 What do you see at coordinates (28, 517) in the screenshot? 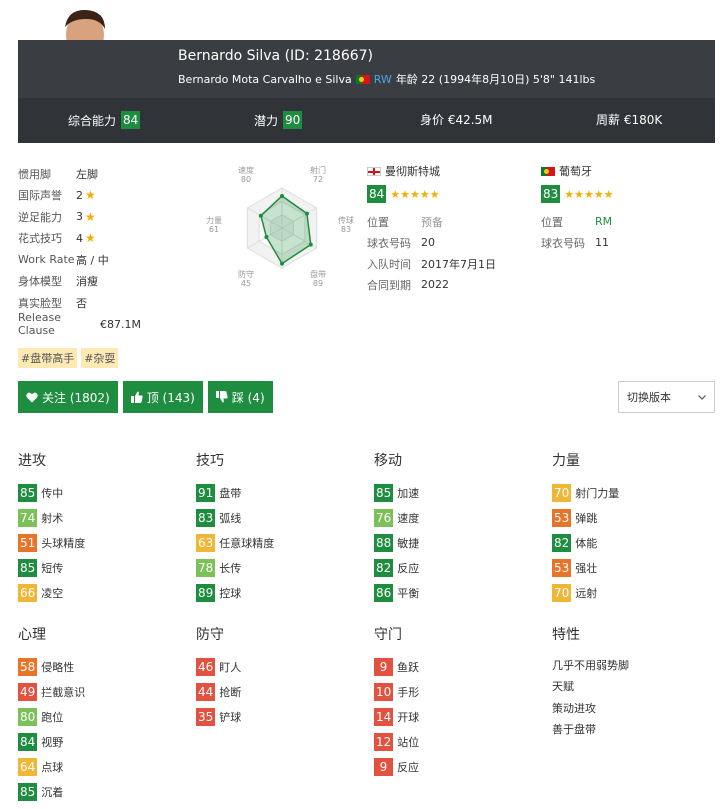
I see `attribute-value: 74` at bounding box center [28, 517].